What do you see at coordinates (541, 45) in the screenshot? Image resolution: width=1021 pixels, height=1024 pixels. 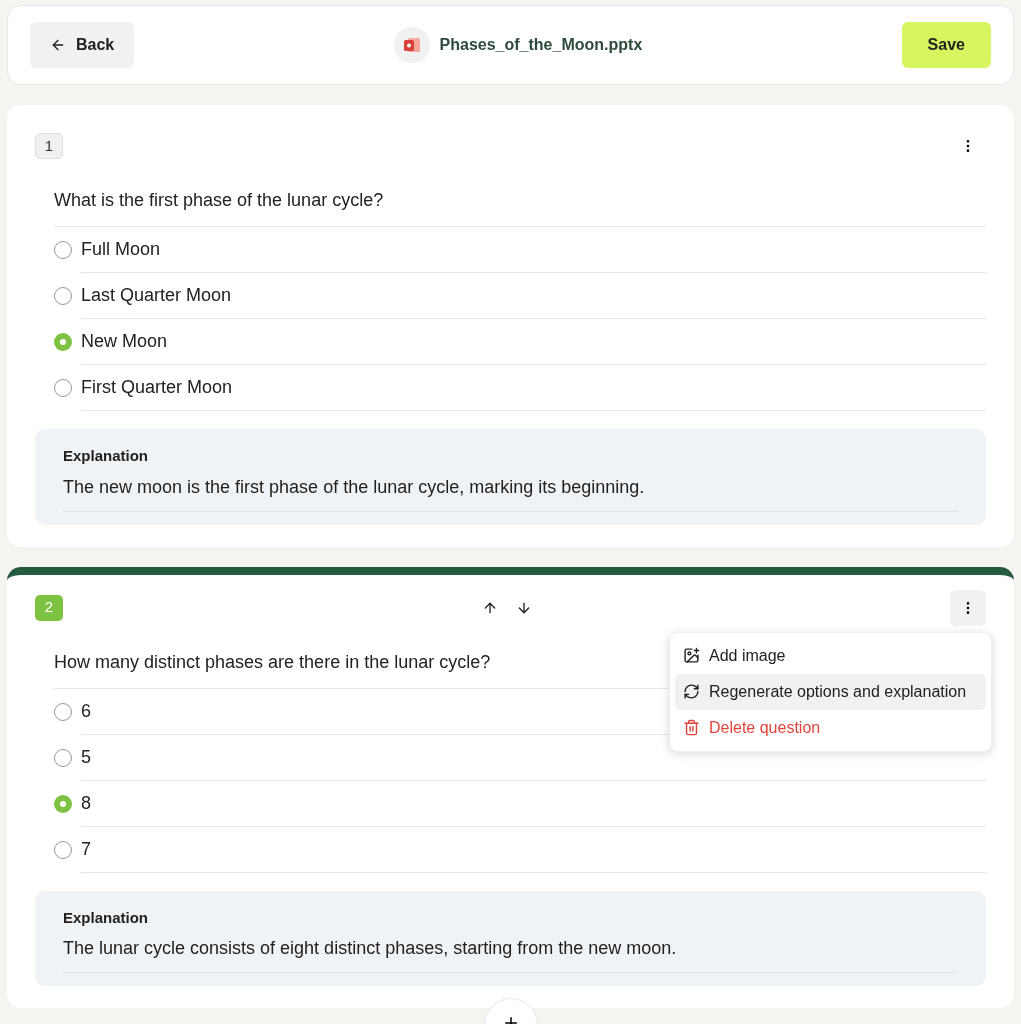 I see `file-name: Phases_of_the_Moon.pptx` at bounding box center [541, 45].